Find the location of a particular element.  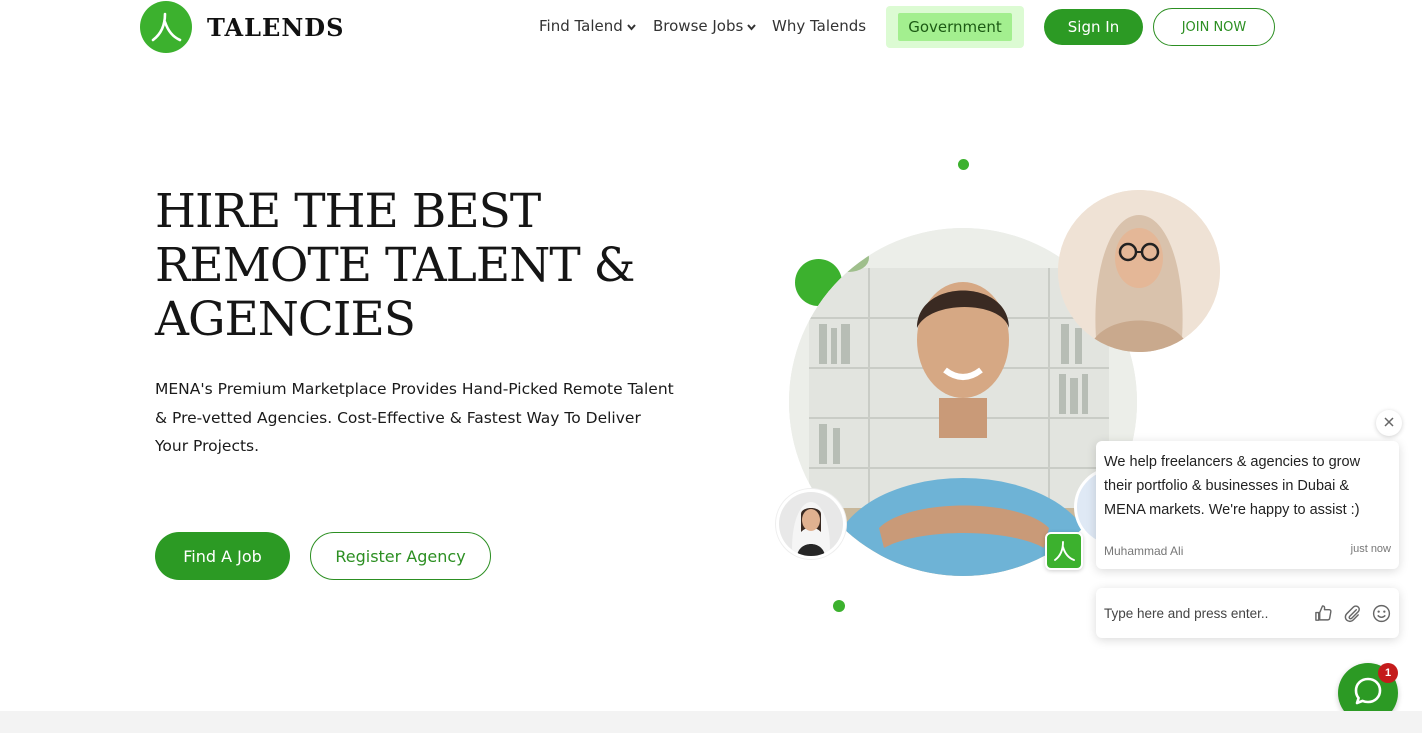

hero-woman-photo is located at coordinates (1139, 271).